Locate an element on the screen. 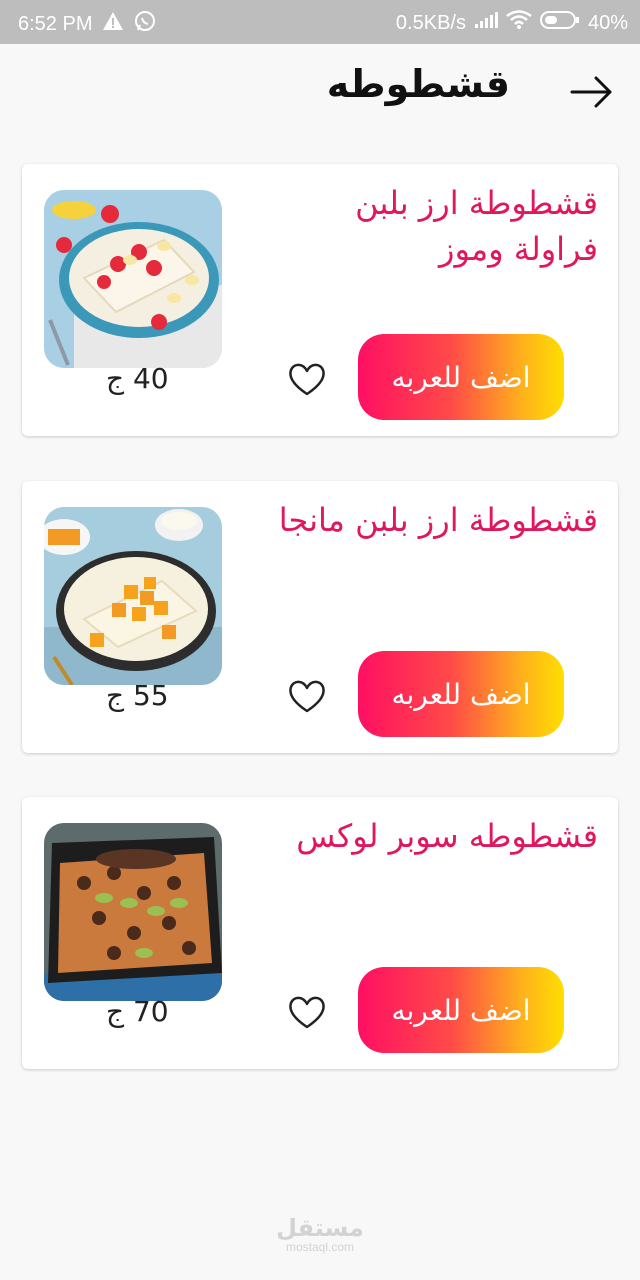 Image resolution: width=640 pixels, height=1280 pixels. battery-percent: 40% is located at coordinates (607, 22).